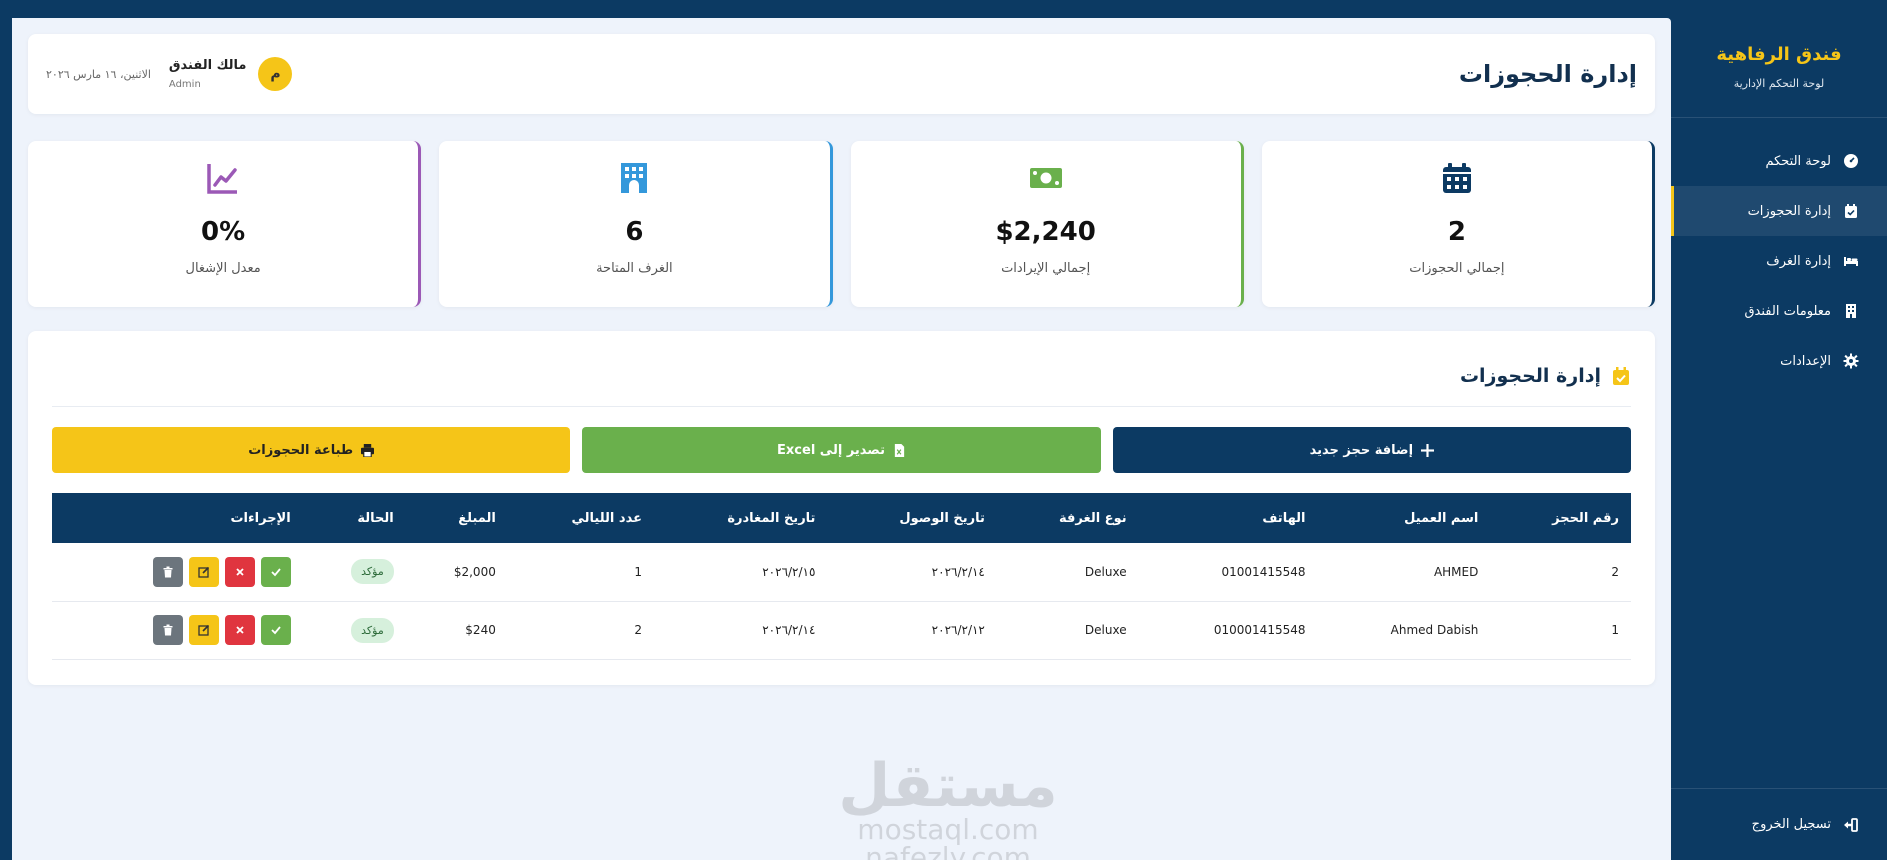 Image resolution: width=1887 pixels, height=860 pixels. I want to click on cell-nights: 2, so click(638, 630).